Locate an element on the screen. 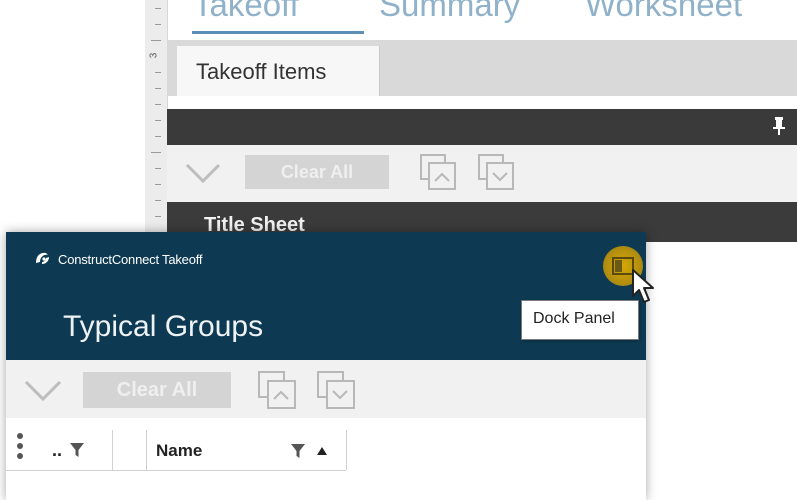 Image resolution: width=797 pixels, height=500 pixels. tab-takeoff-items: Takeoff Items is located at coordinates (278, 71).